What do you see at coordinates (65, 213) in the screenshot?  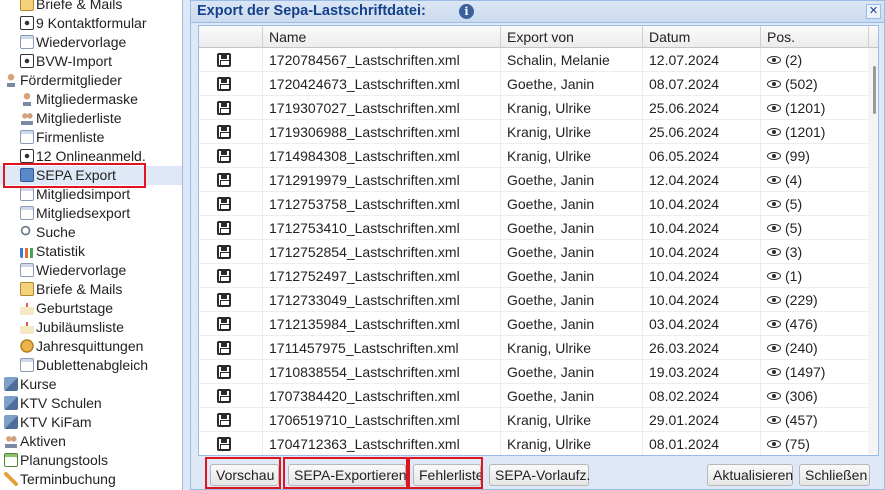 I see `sidebar-item-mitgliedsexport: Mitgliedsexport` at bounding box center [65, 213].